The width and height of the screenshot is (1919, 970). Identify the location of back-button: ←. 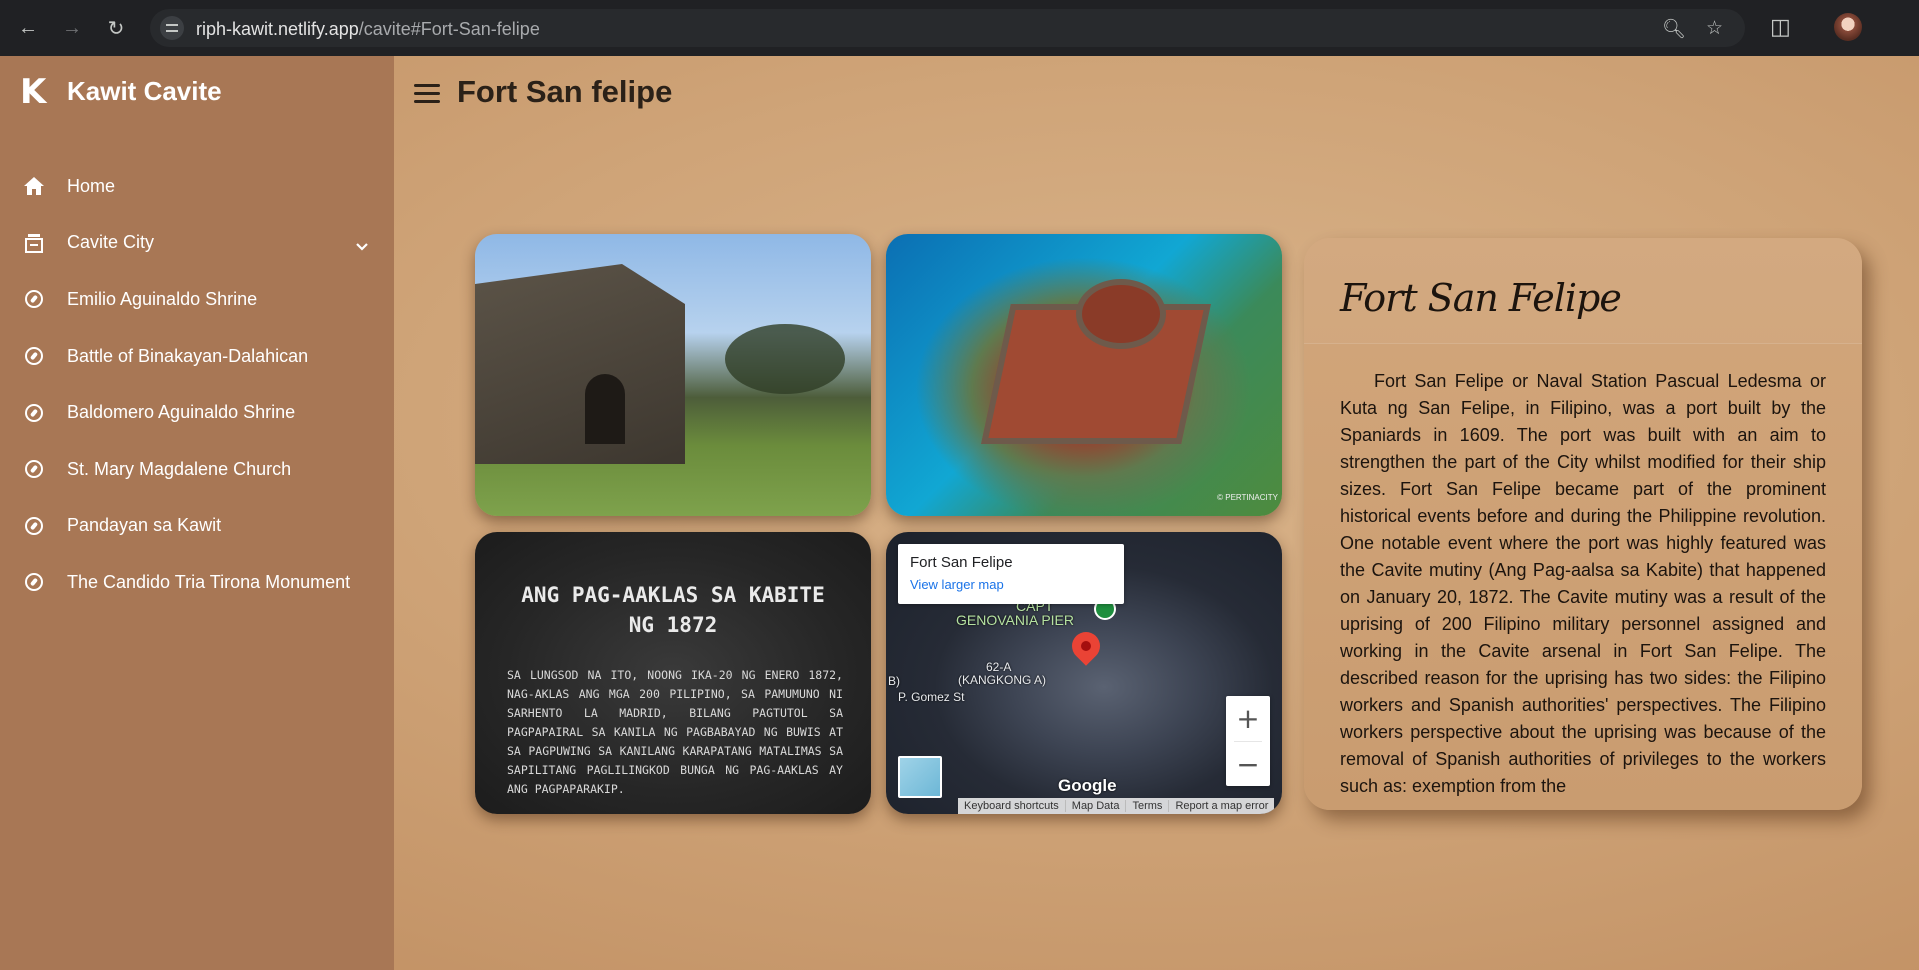
(28, 28).